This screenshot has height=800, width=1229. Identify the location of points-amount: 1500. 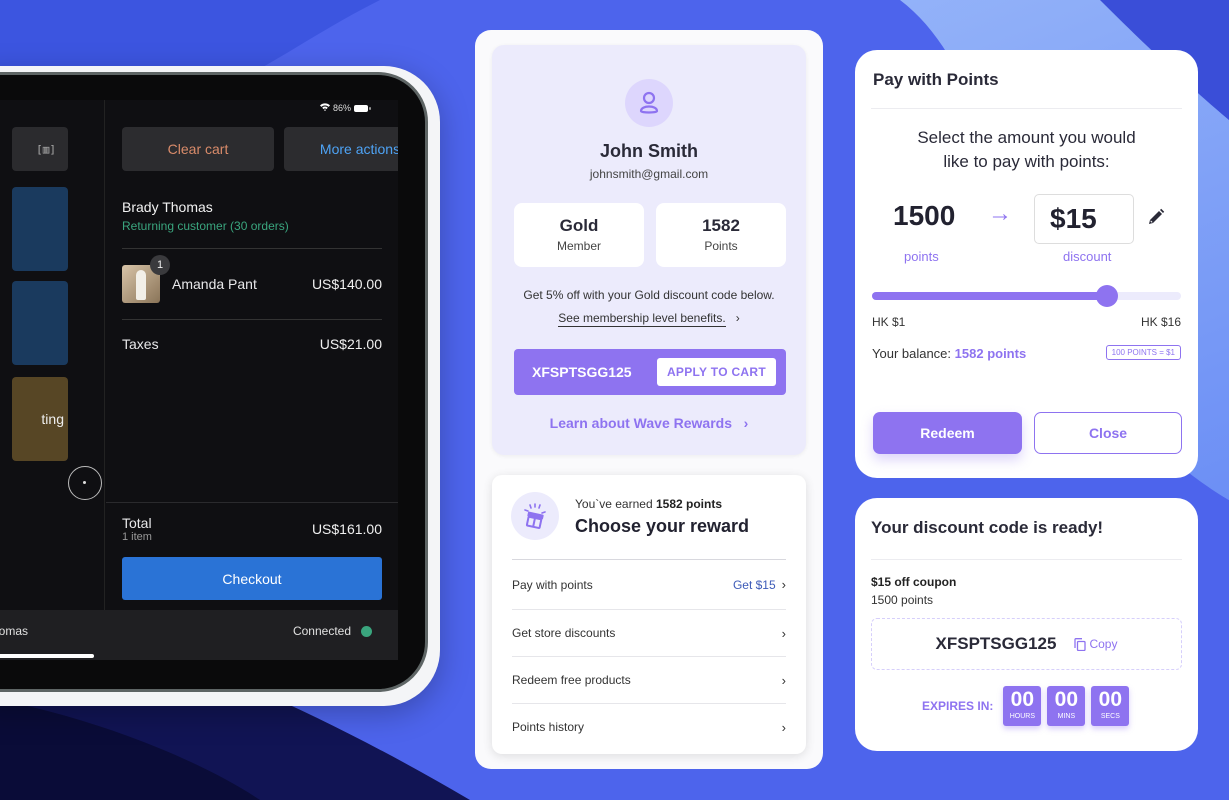
(924, 215).